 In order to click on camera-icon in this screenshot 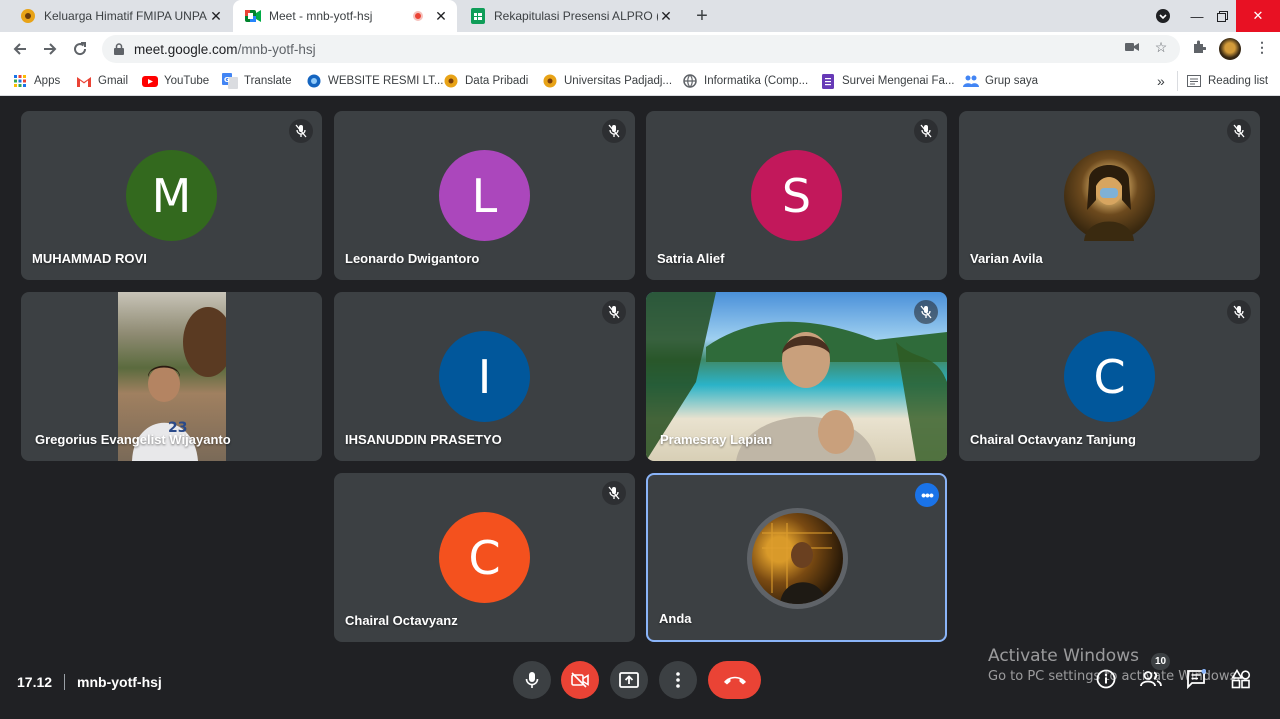, I will do `click(1132, 47)`.